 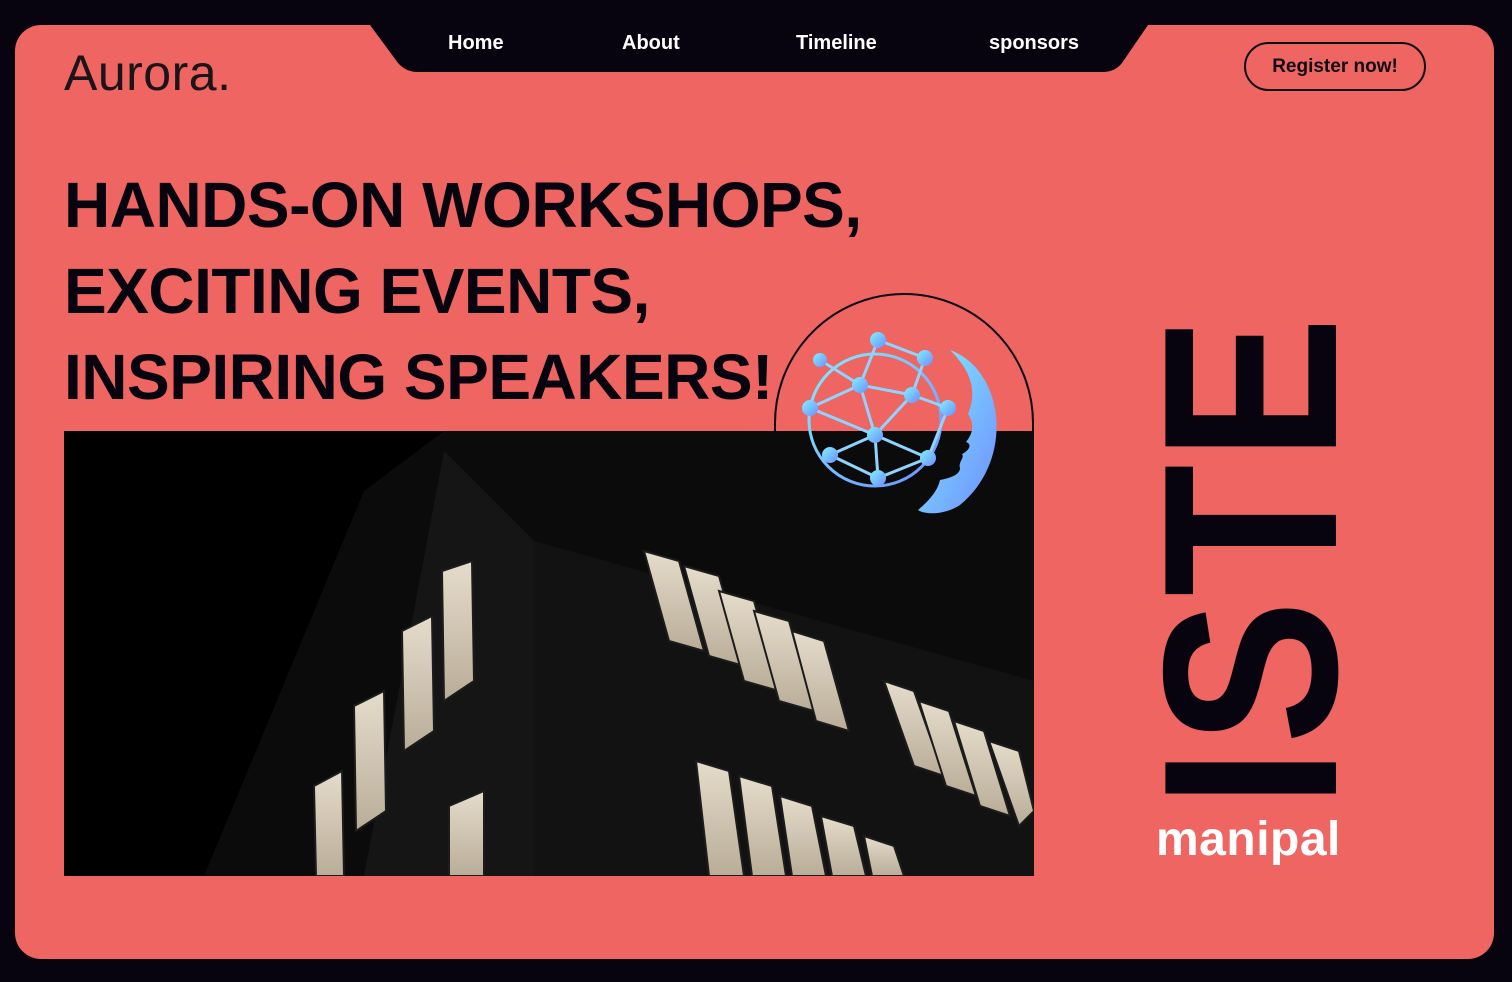 I want to click on manipal-label: manipal, so click(x=1248, y=839).